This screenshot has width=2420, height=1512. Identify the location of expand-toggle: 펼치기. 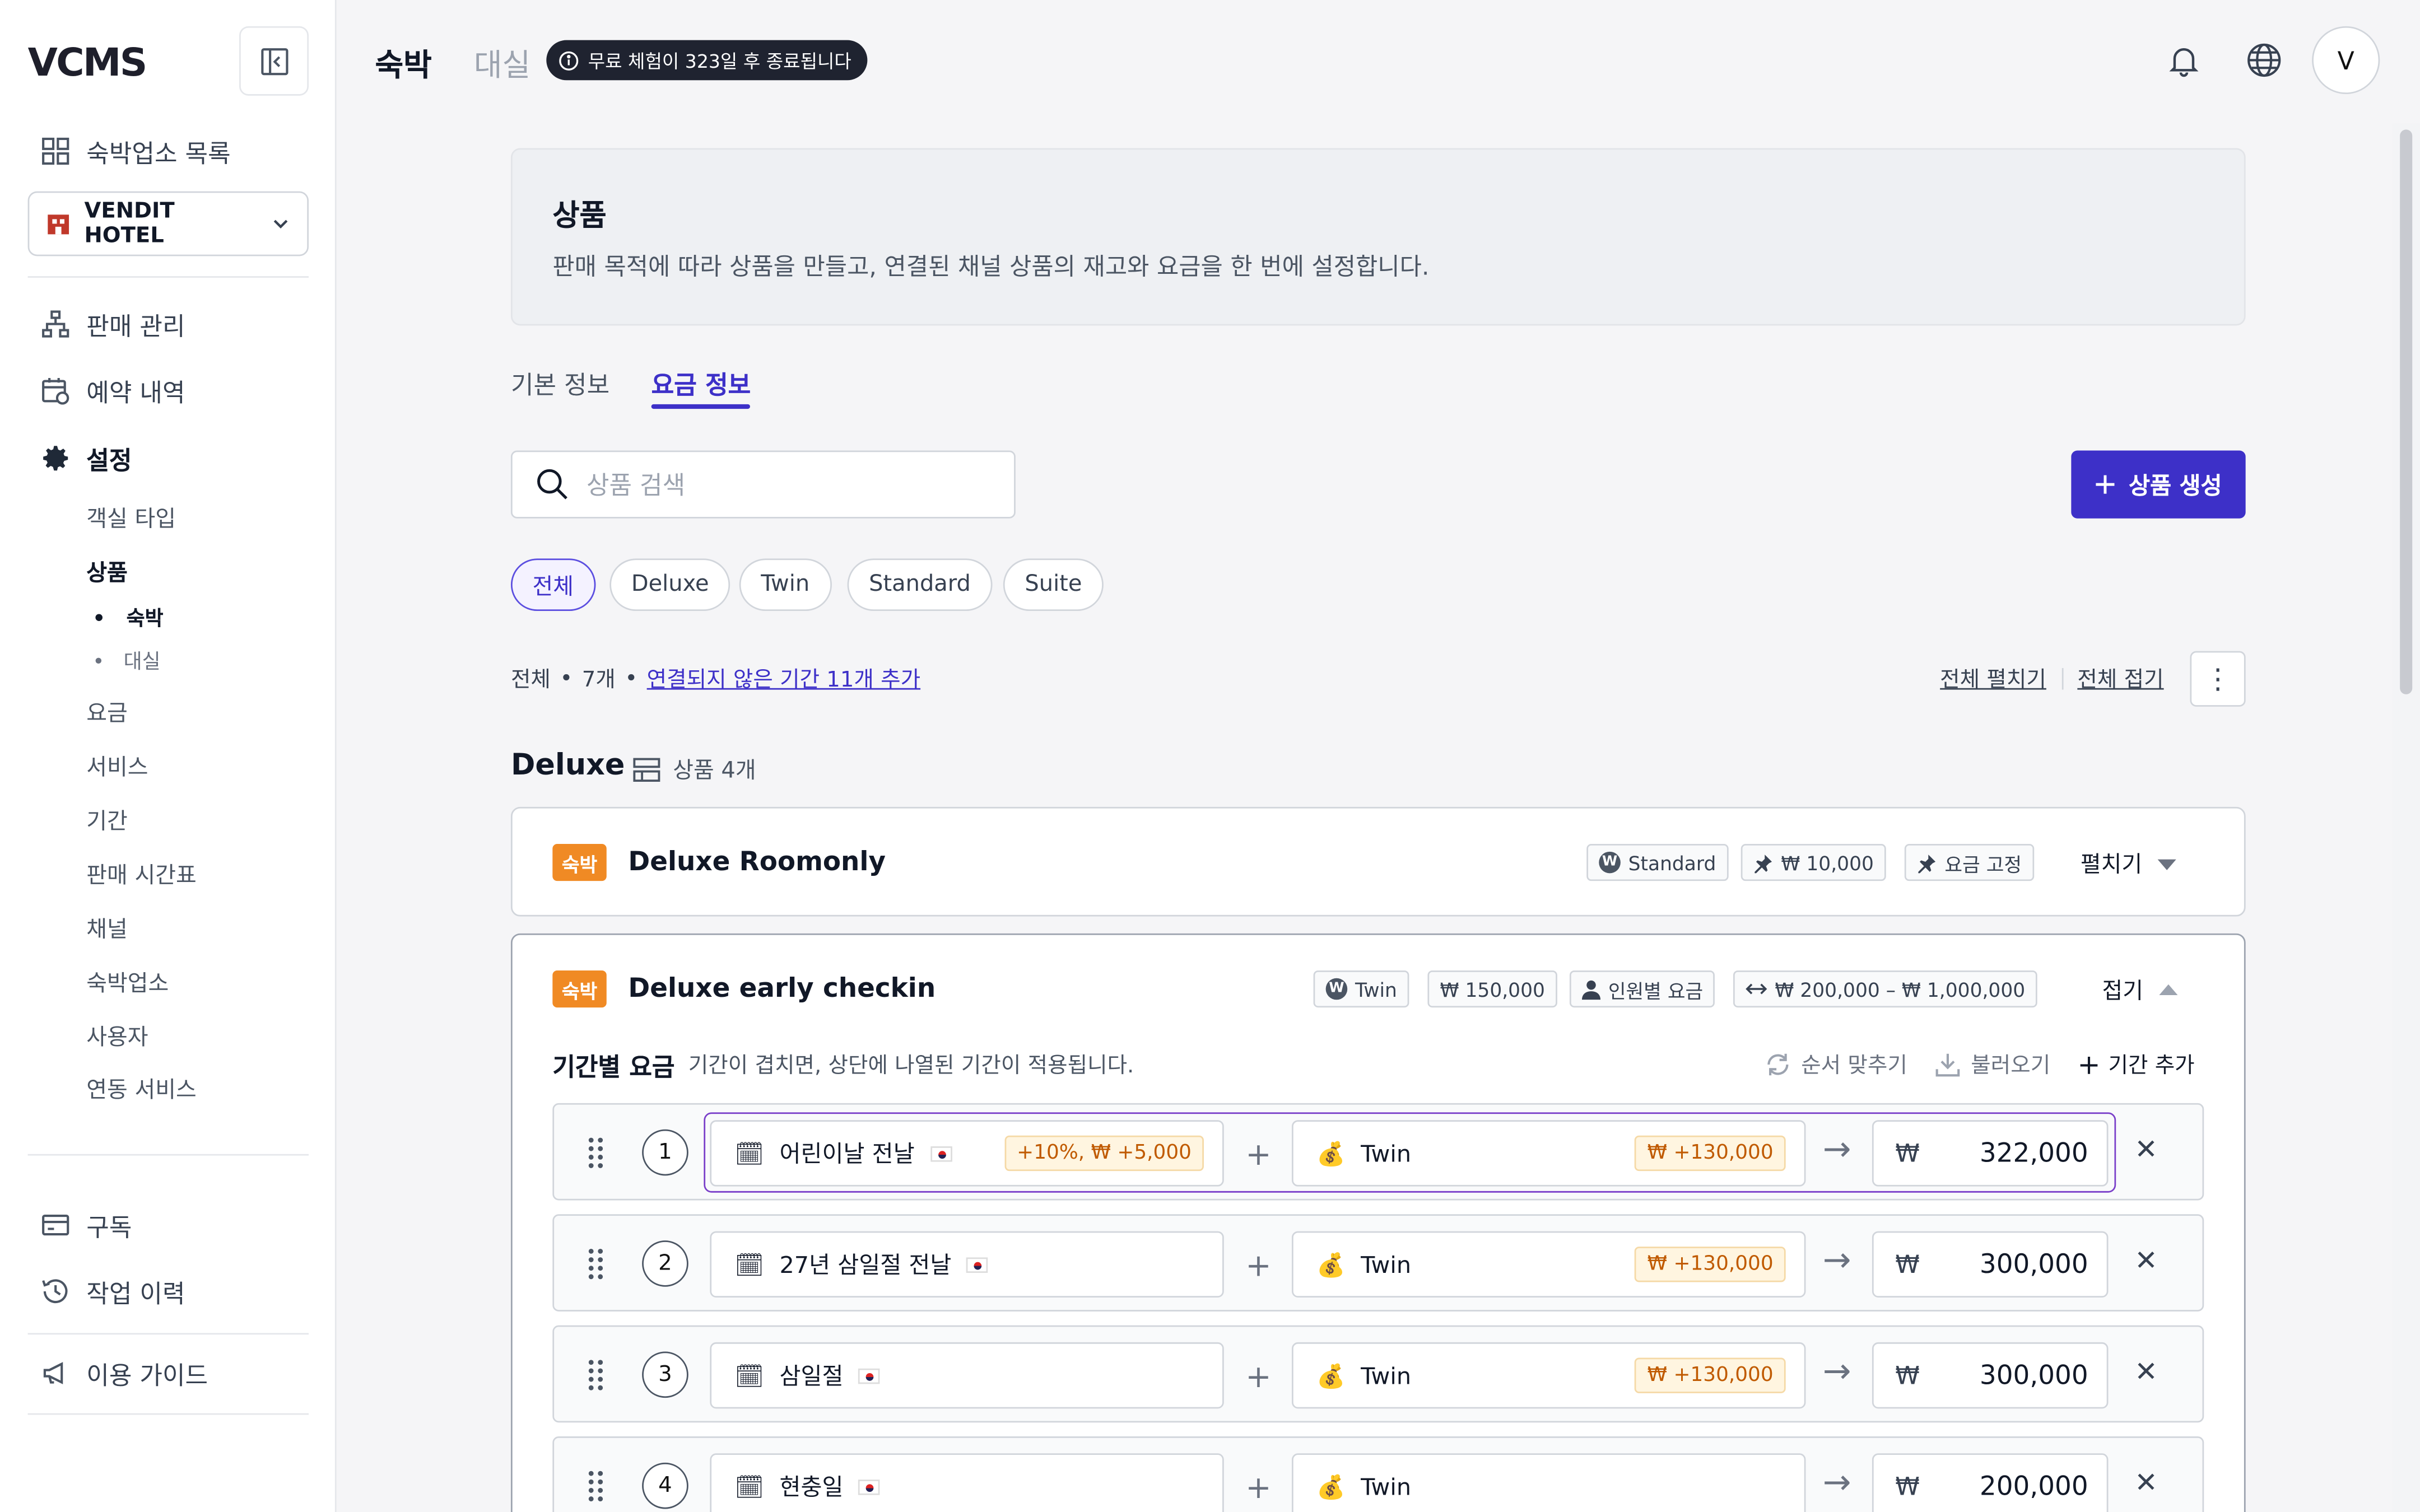
(2129, 864).